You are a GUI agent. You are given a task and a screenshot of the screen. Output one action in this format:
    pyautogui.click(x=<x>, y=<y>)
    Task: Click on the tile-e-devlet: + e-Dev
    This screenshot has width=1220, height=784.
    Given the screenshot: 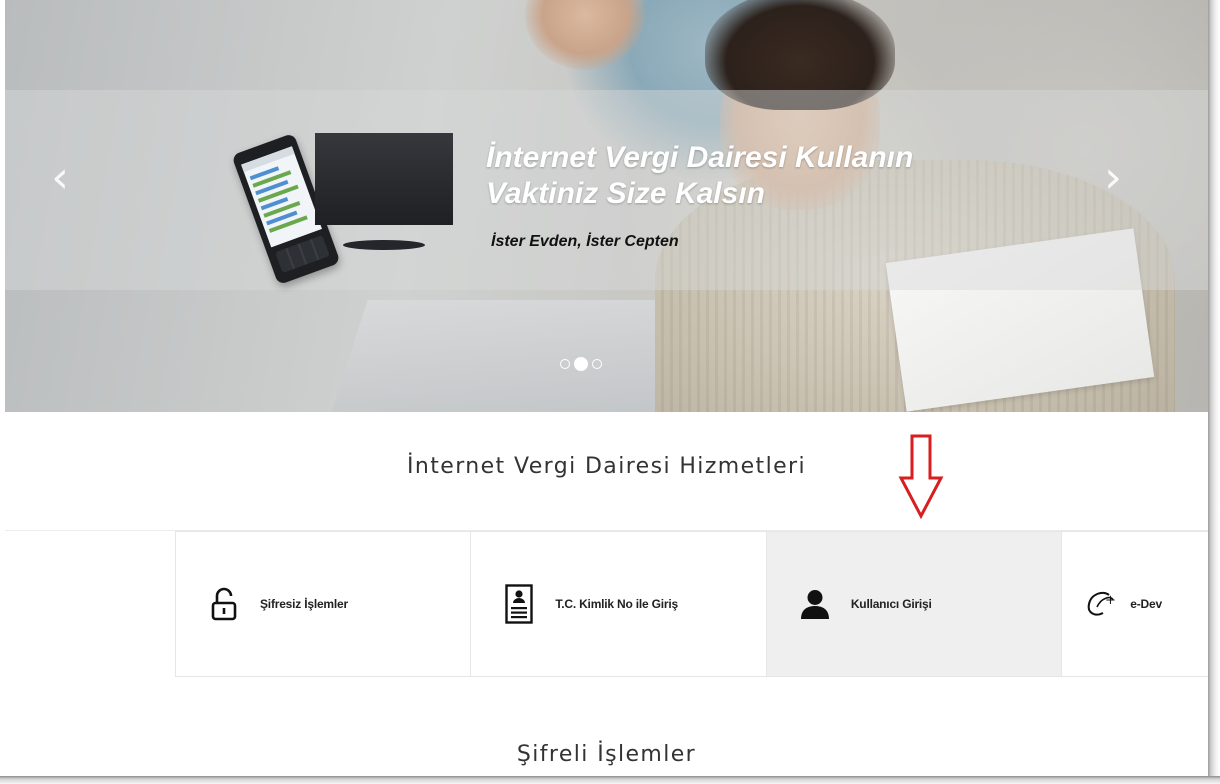 What is the action you would take?
    pyautogui.click(x=1135, y=604)
    